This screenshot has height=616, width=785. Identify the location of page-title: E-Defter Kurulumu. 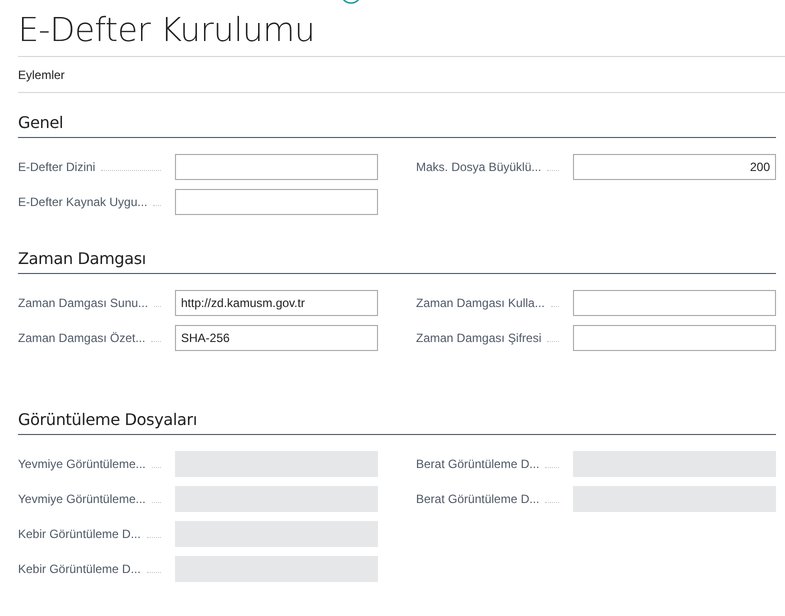
(167, 30).